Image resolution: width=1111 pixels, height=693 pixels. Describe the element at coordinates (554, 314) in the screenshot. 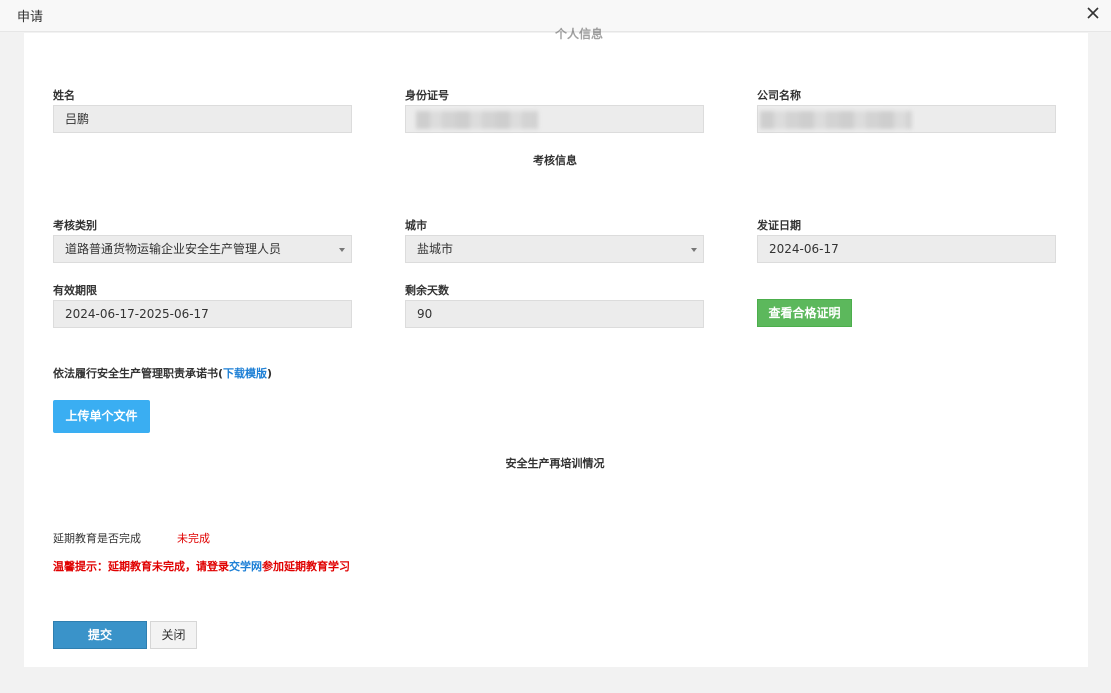

I see `remaining-days-field: 90` at that location.